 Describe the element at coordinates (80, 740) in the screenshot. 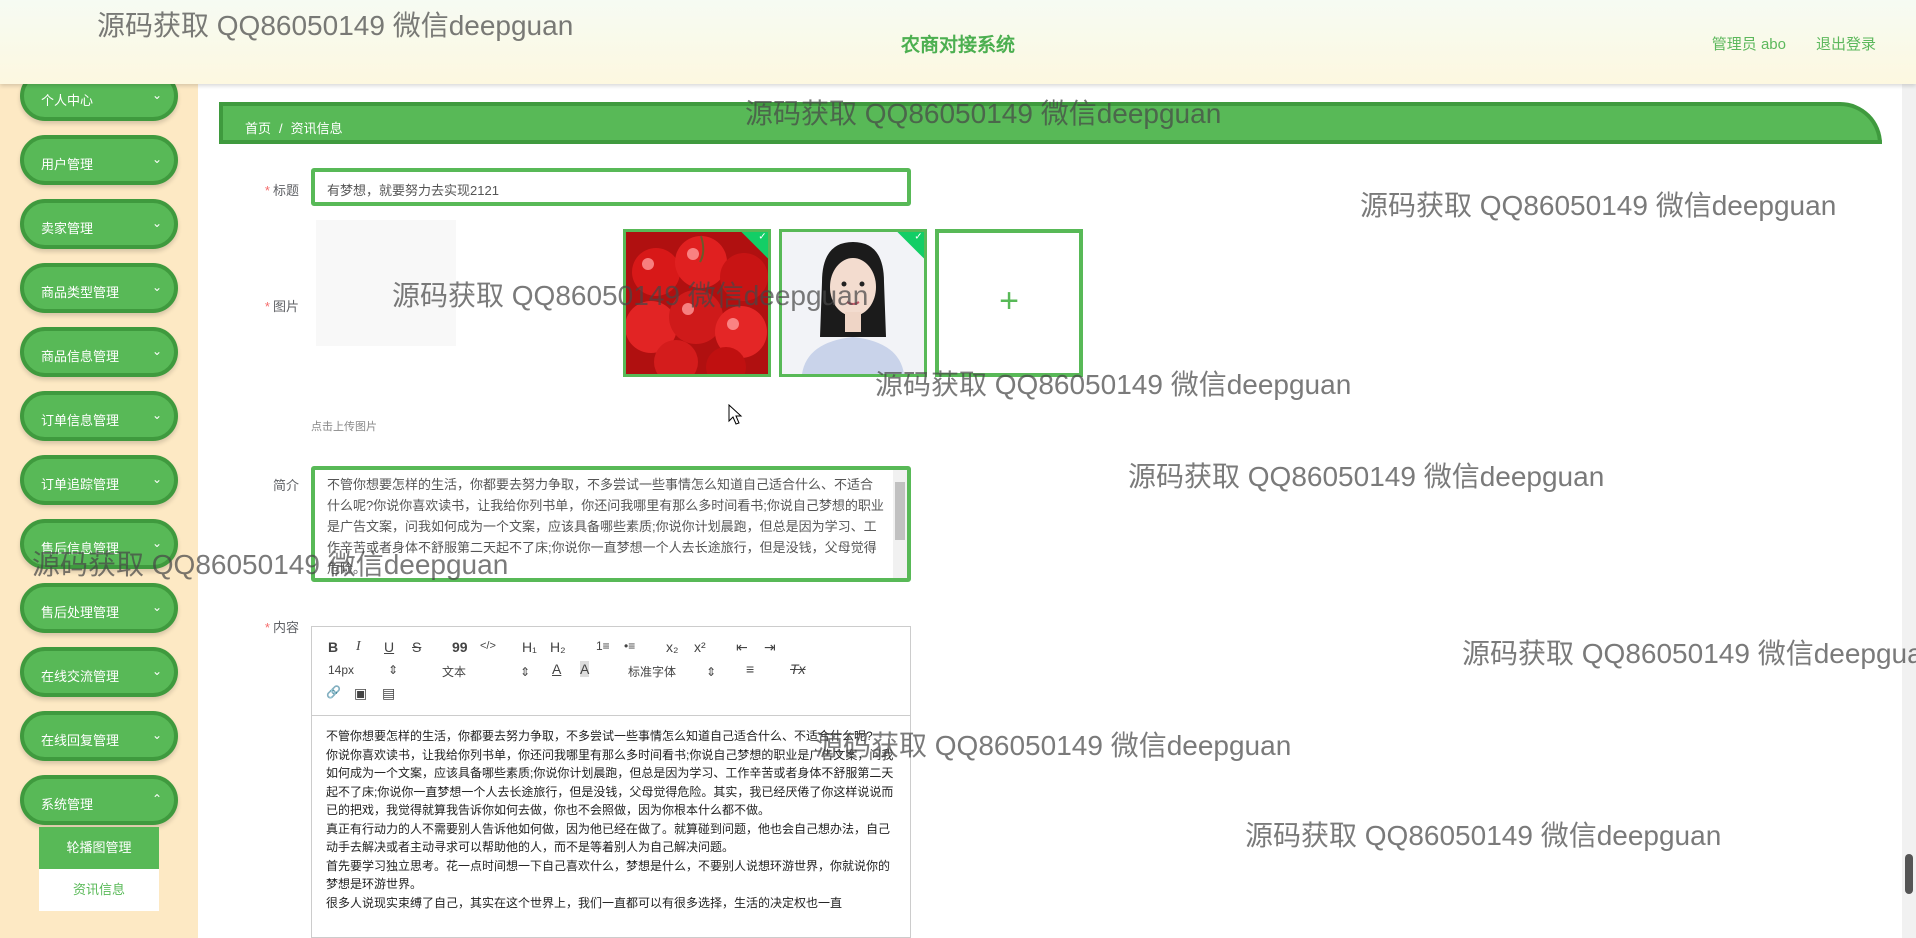

I see `sidebar-item-label: 在线回复管理` at that location.